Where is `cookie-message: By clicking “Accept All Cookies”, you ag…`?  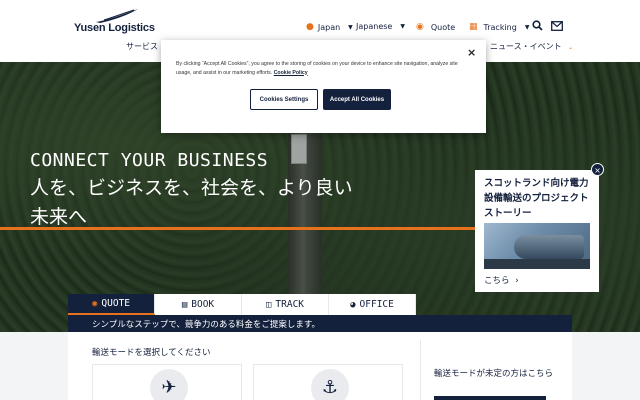
cookie-message: By clicking “Accept All Cookies”, you ag… is located at coordinates (324, 68).